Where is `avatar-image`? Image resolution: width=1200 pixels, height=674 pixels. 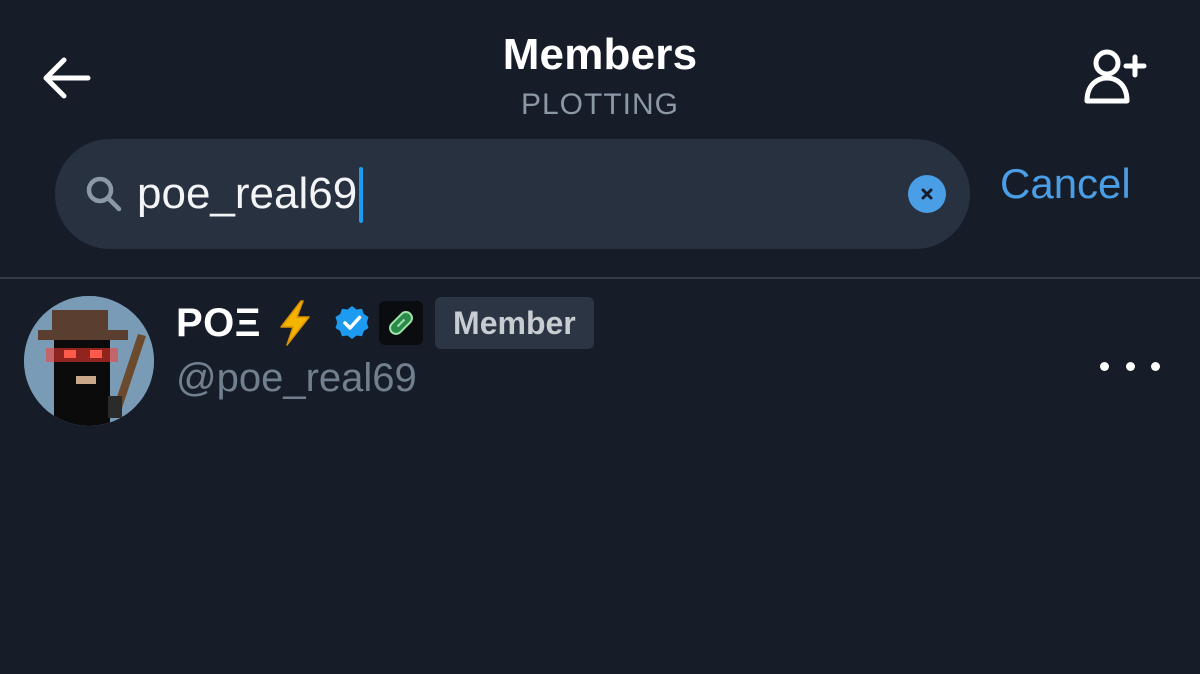 avatar-image is located at coordinates (89, 361).